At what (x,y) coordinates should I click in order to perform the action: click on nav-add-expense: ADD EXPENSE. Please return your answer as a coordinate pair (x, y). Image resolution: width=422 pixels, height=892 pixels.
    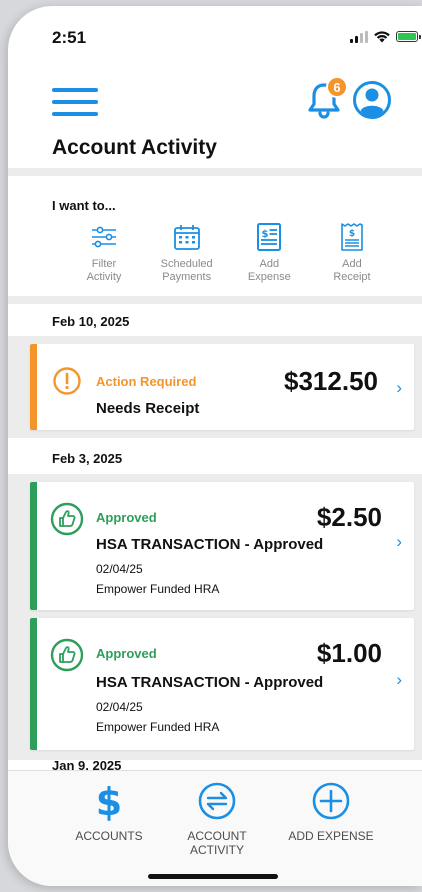
    Looking at the image, I should click on (331, 812).